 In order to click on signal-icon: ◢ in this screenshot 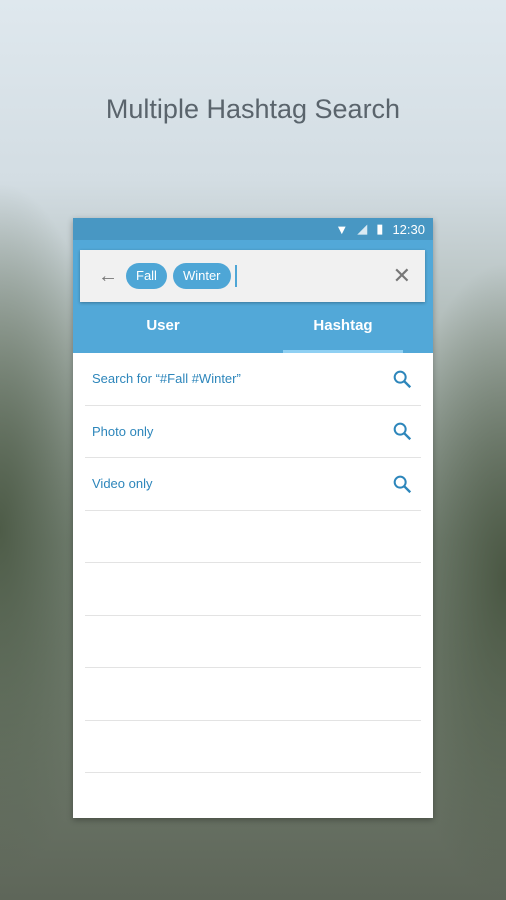, I will do `click(362, 228)`.